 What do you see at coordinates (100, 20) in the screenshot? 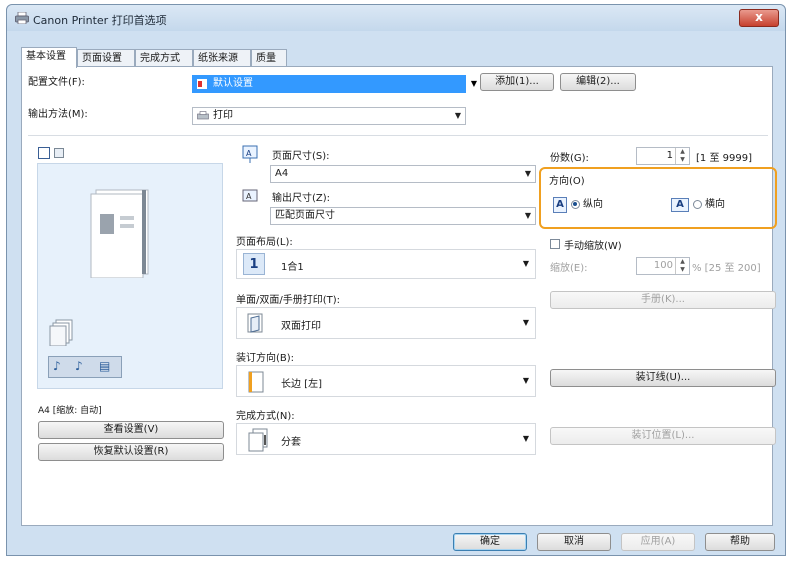
I see `window-title: Canon Printer 打印首选项` at bounding box center [100, 20].